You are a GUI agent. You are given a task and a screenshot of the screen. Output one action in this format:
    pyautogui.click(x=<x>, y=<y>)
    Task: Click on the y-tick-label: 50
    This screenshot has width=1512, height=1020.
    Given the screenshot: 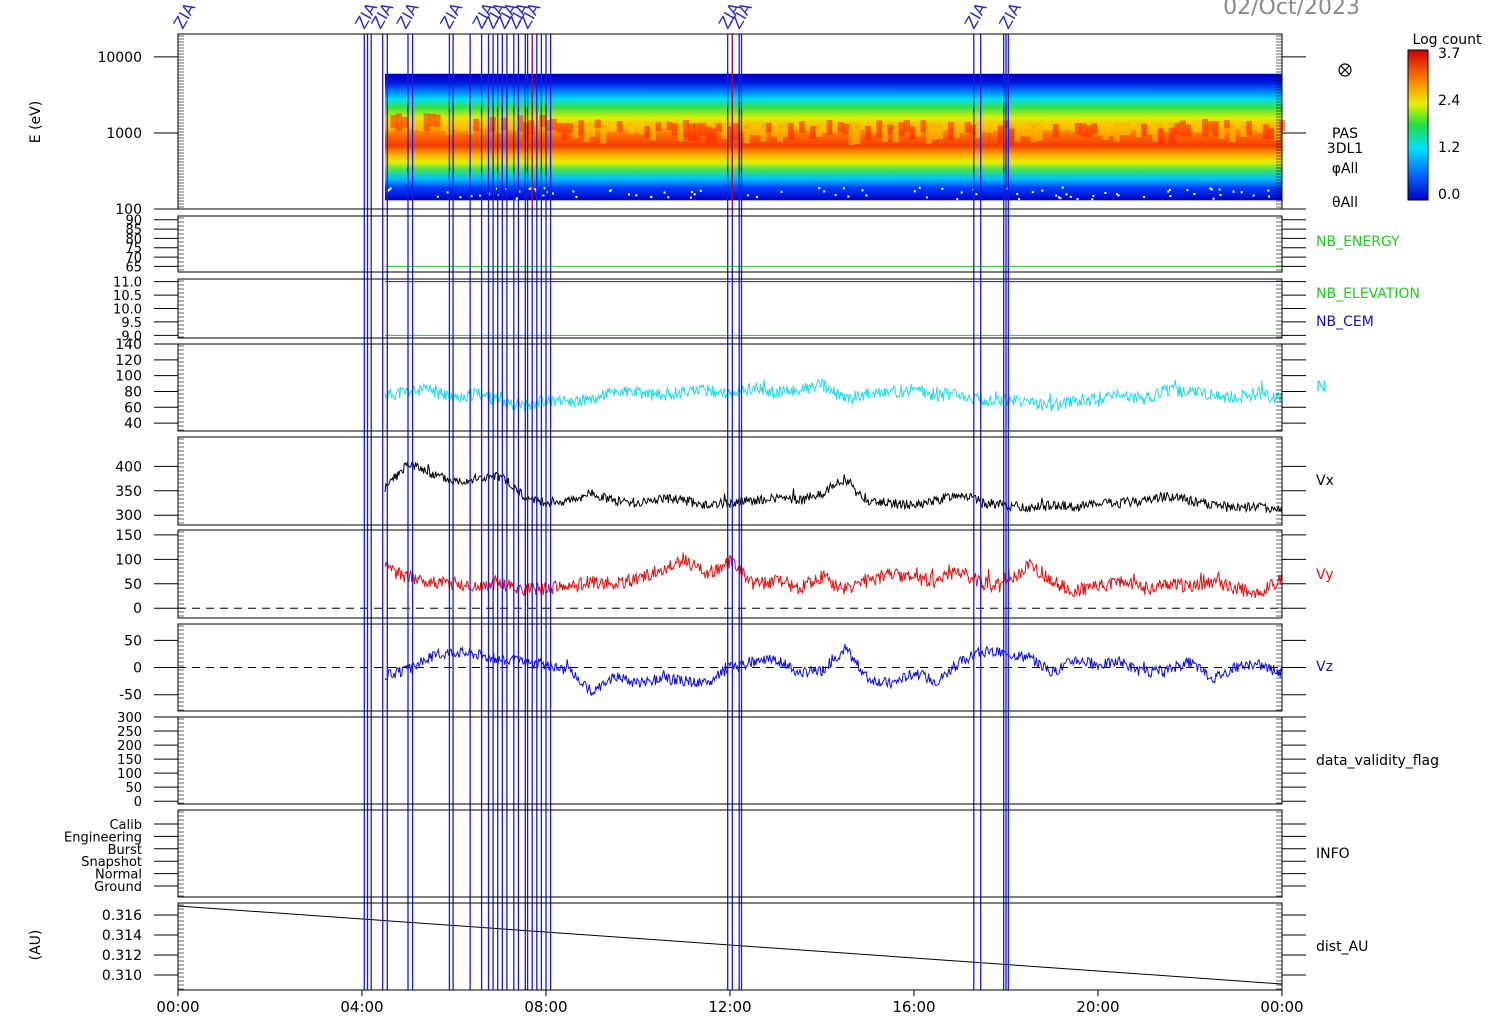 What is the action you would take?
    pyautogui.click(x=133, y=788)
    